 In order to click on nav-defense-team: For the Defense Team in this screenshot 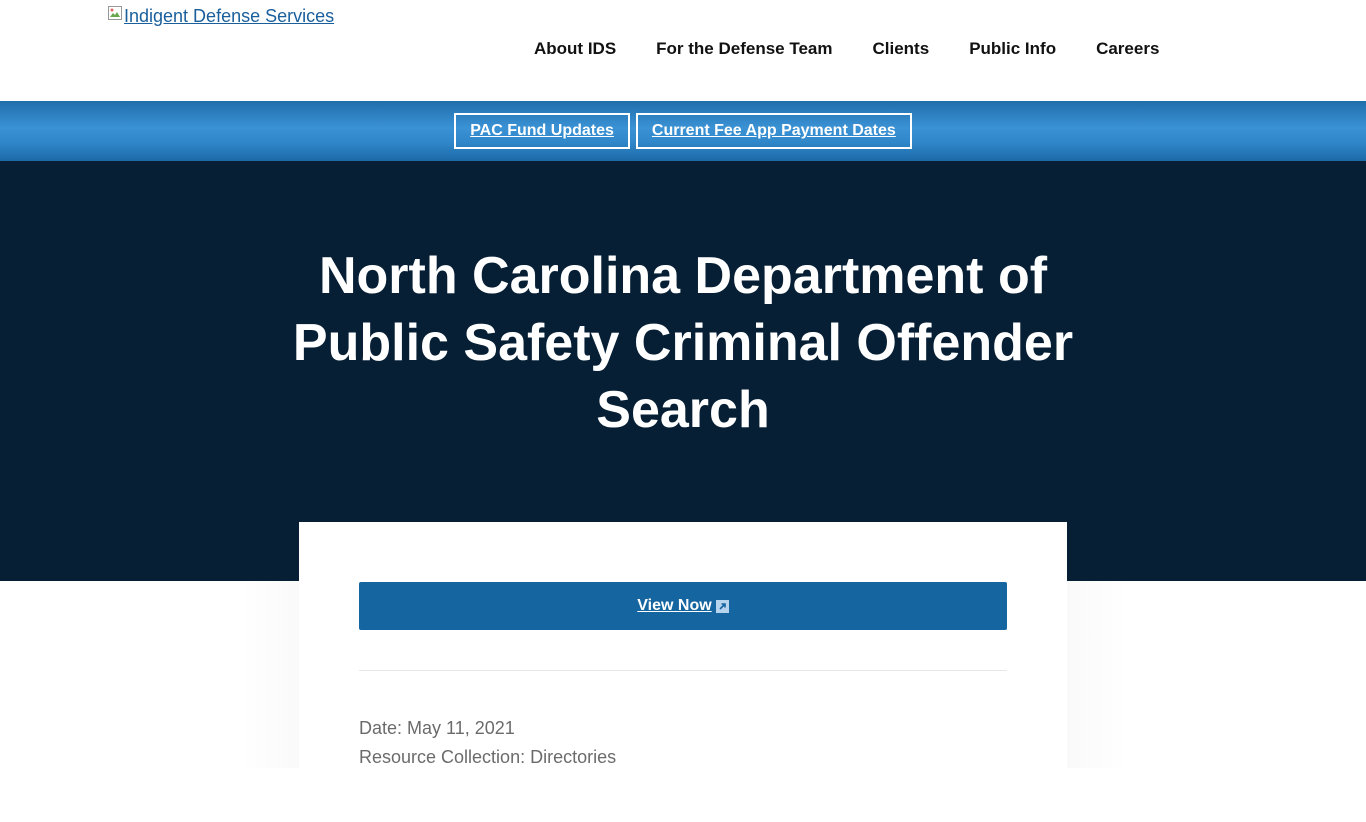, I will do `click(744, 49)`.